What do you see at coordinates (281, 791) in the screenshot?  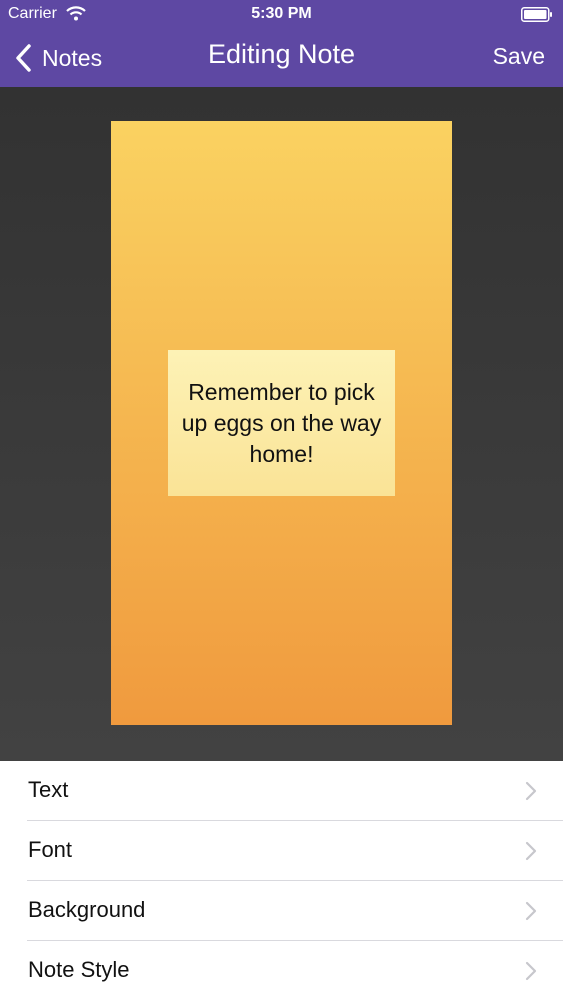 I see `option-text: Text` at bounding box center [281, 791].